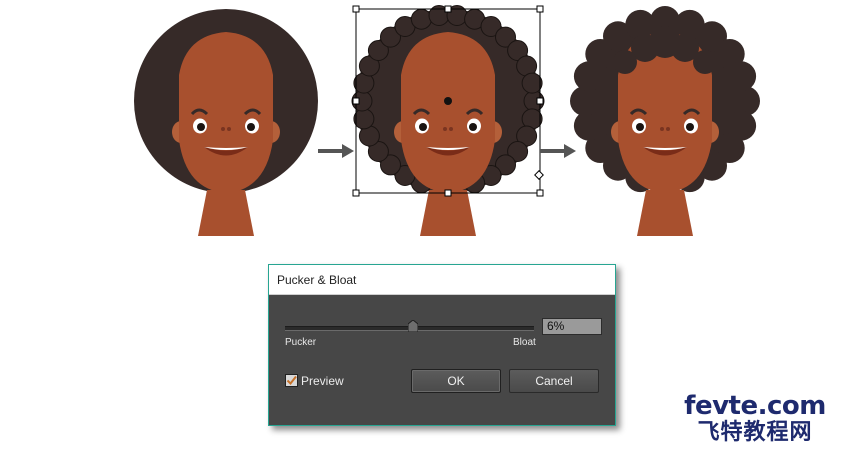 Image resolution: width=850 pixels, height=455 pixels. I want to click on dialog-title: Pucker & Bloat, so click(317, 280).